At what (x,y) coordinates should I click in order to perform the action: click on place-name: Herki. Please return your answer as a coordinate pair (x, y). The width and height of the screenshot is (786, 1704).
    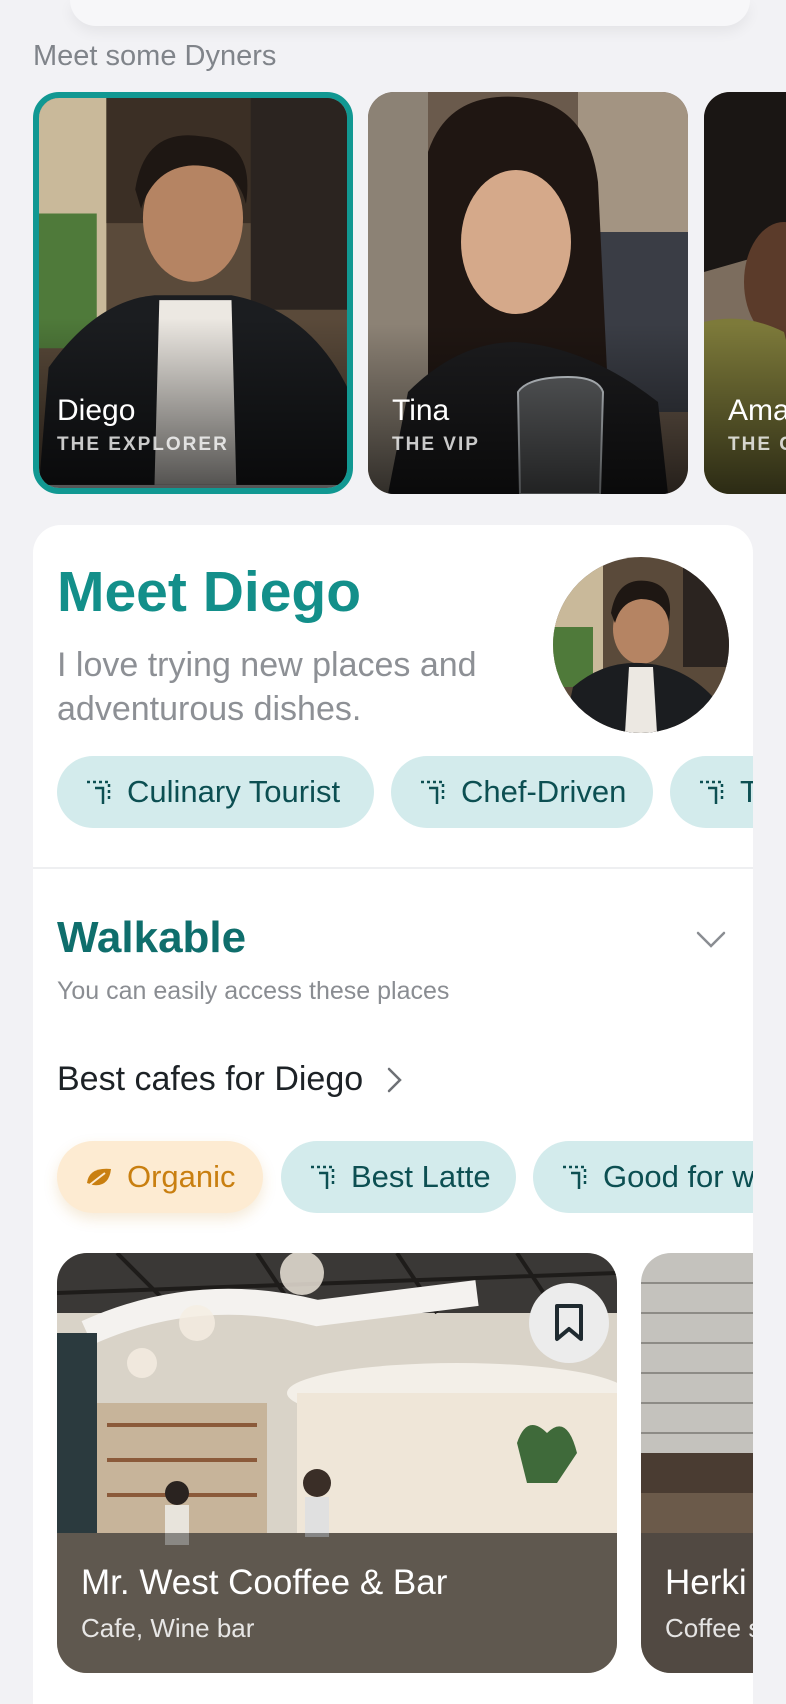
    Looking at the image, I should click on (706, 1582).